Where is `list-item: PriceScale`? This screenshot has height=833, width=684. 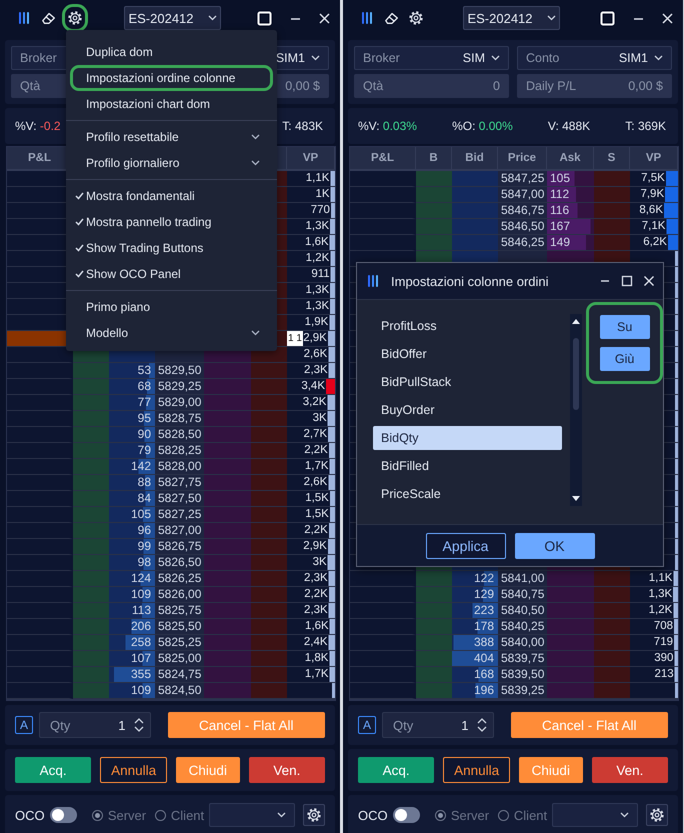
list-item: PriceScale is located at coordinates (467, 494).